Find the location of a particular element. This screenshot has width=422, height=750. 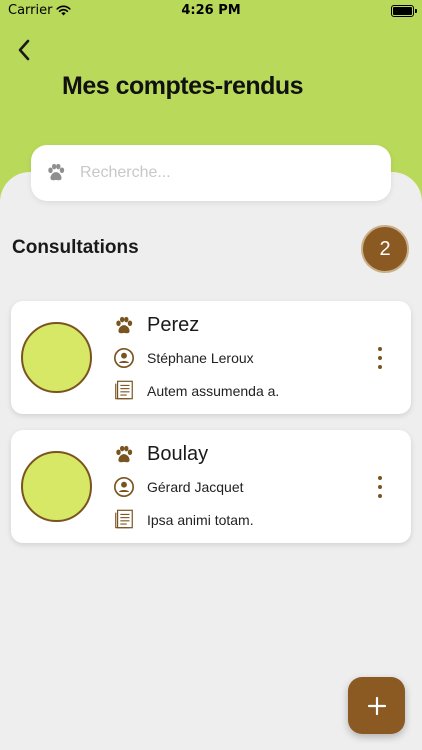

vet-name: Gérard Jacquet is located at coordinates (195, 487).